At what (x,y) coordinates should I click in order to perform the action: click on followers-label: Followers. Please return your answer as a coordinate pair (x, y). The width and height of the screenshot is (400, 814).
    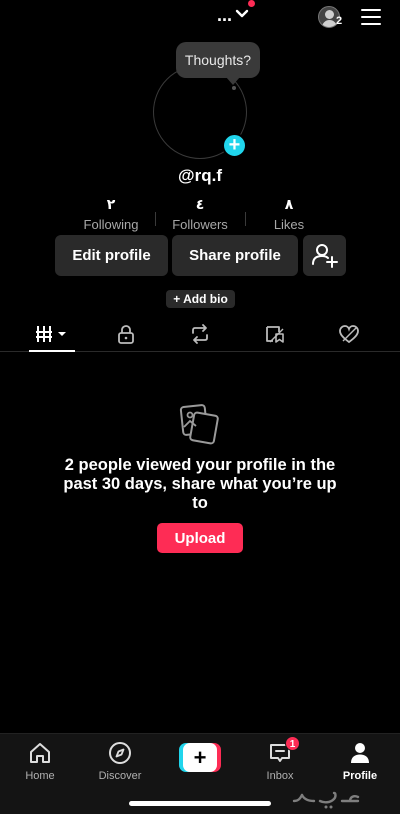
    Looking at the image, I should click on (200, 224).